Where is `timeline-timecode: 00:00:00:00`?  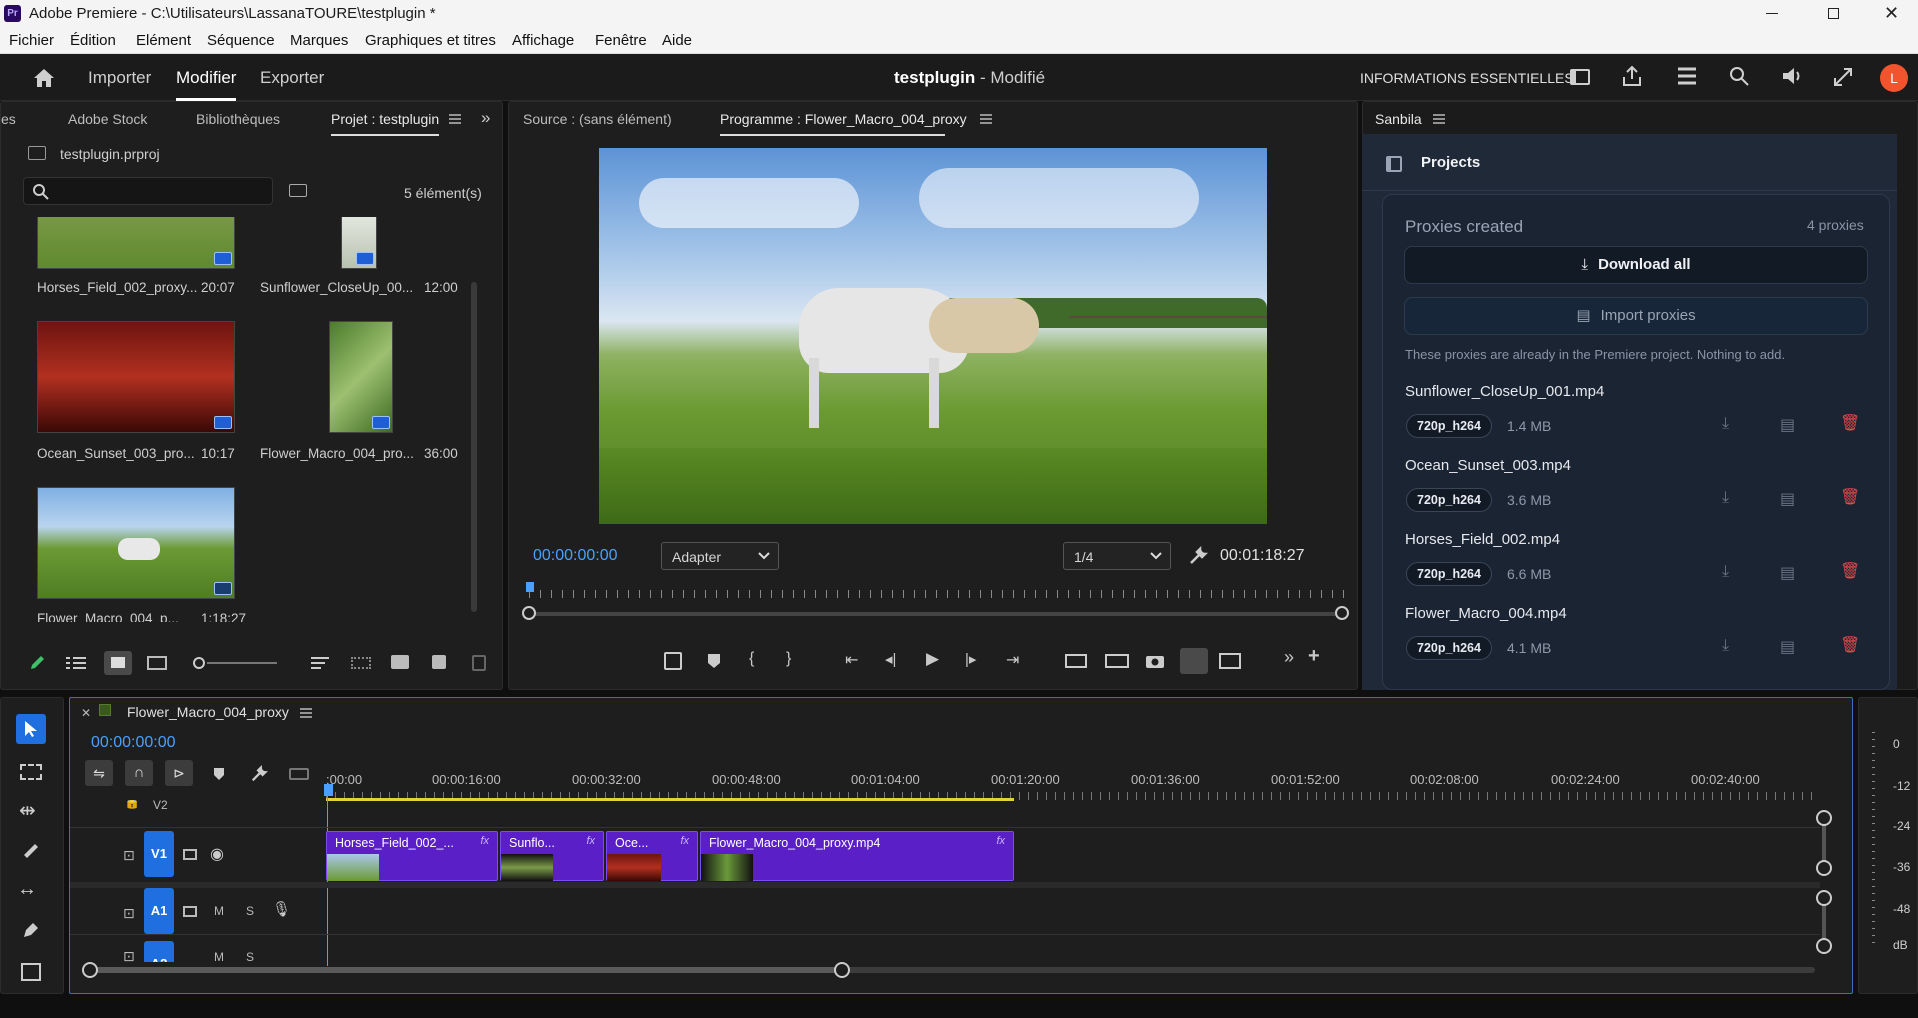
timeline-timecode: 00:00:00:00 is located at coordinates (133, 743).